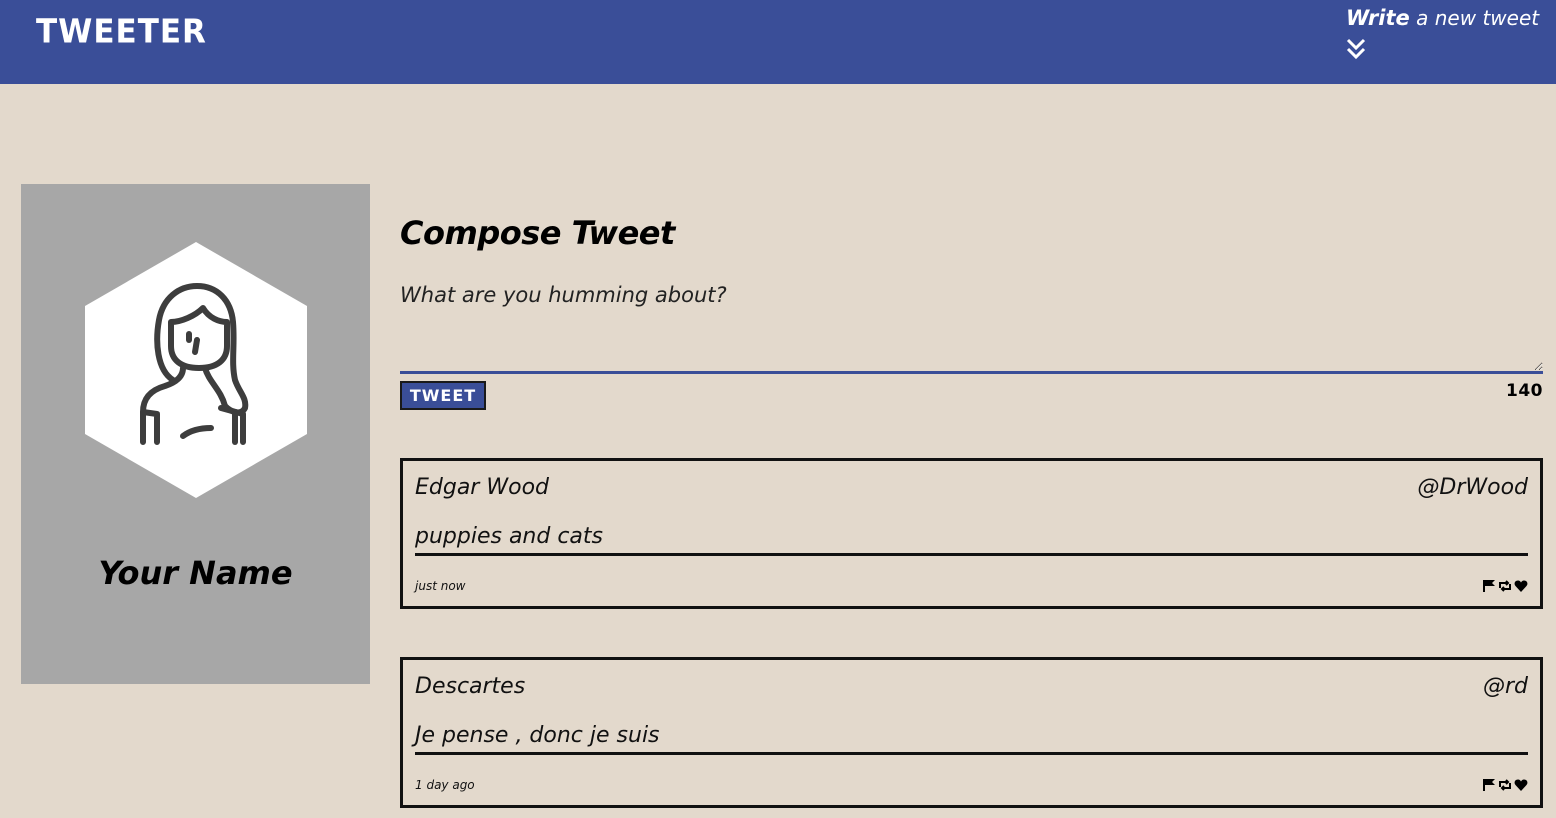 The image size is (1556, 818). Describe the element at coordinates (1474, 18) in the screenshot. I see `write-label-rest: a new tweet` at that location.